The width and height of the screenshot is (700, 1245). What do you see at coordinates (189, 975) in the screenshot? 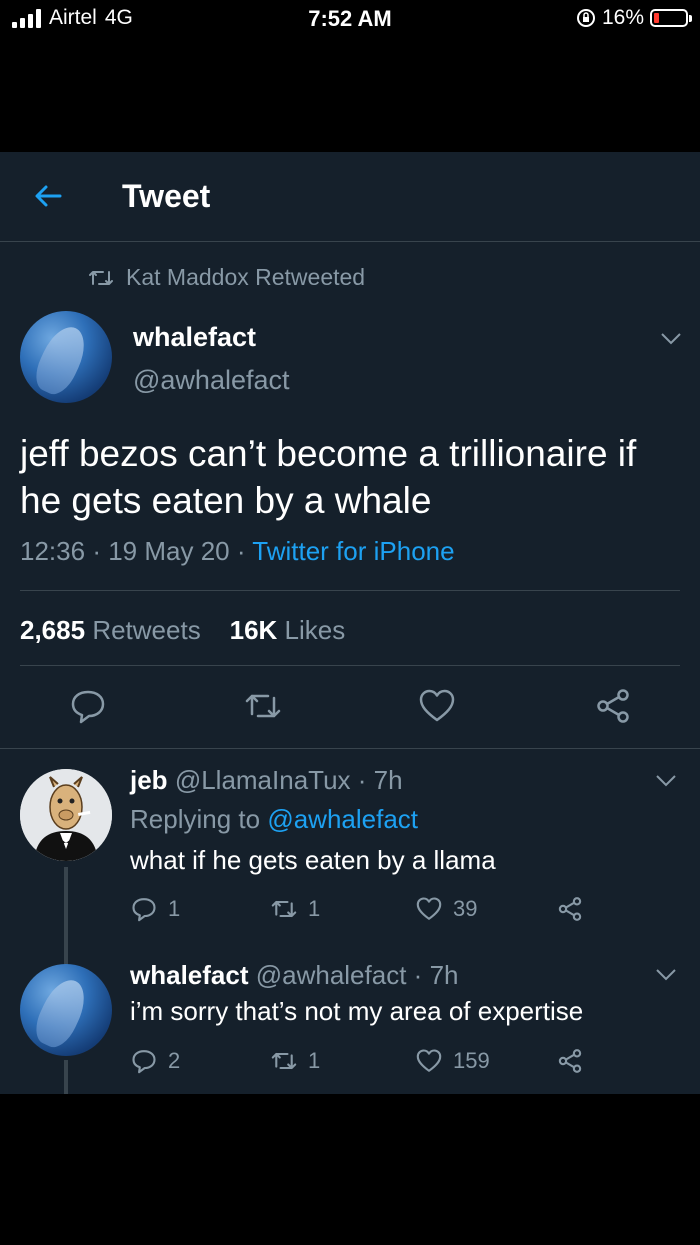
I see `reply-author-name: whalefact` at bounding box center [189, 975].